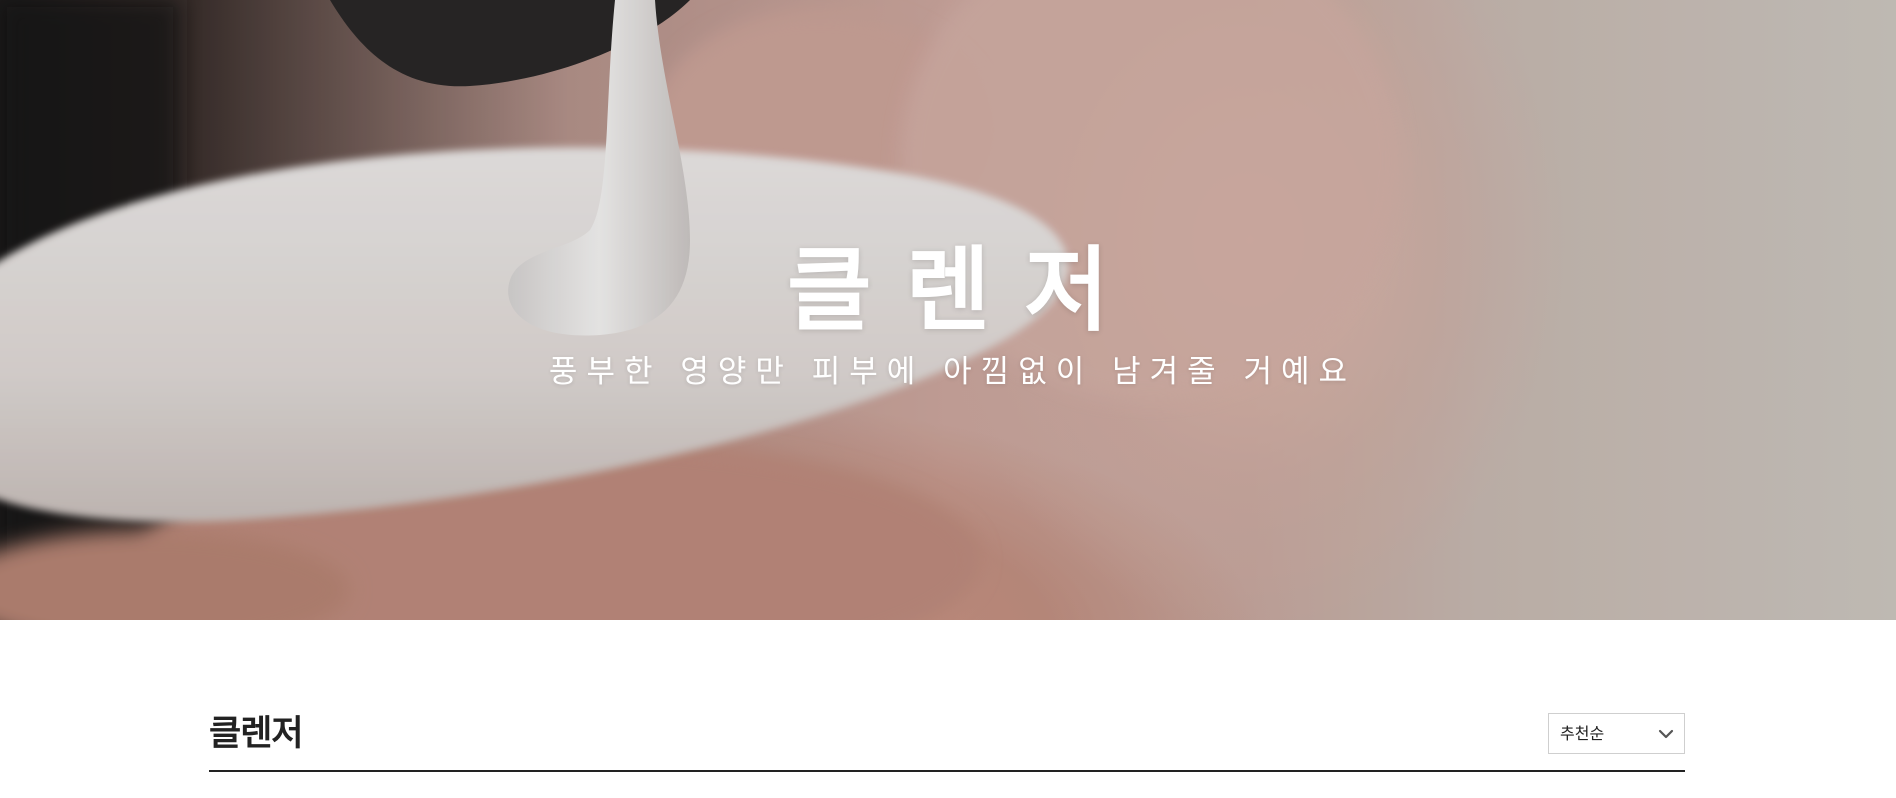 The width and height of the screenshot is (1896, 798). Describe the element at coordinates (947, 736) in the screenshot. I see `category-header: 클렌저 추천순` at that location.